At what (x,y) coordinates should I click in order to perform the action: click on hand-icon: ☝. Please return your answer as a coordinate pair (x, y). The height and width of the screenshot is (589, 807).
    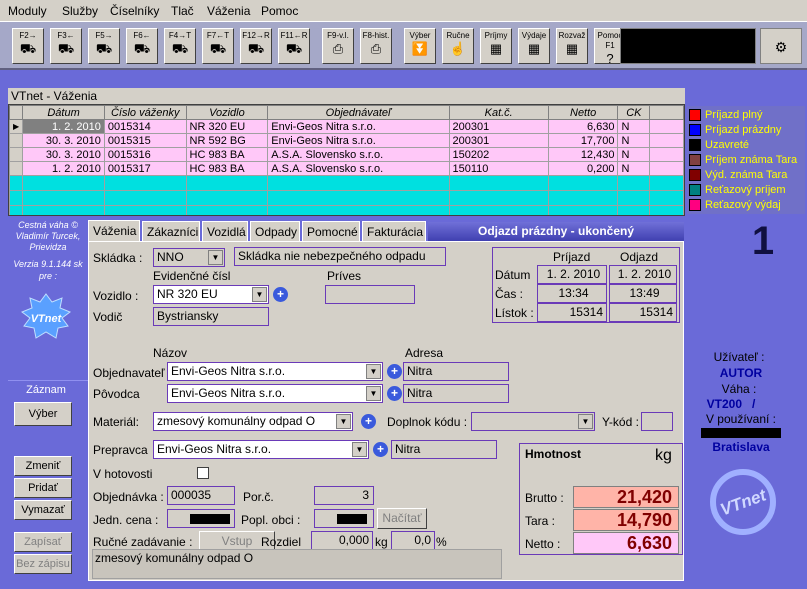
    Looking at the image, I should click on (458, 48).